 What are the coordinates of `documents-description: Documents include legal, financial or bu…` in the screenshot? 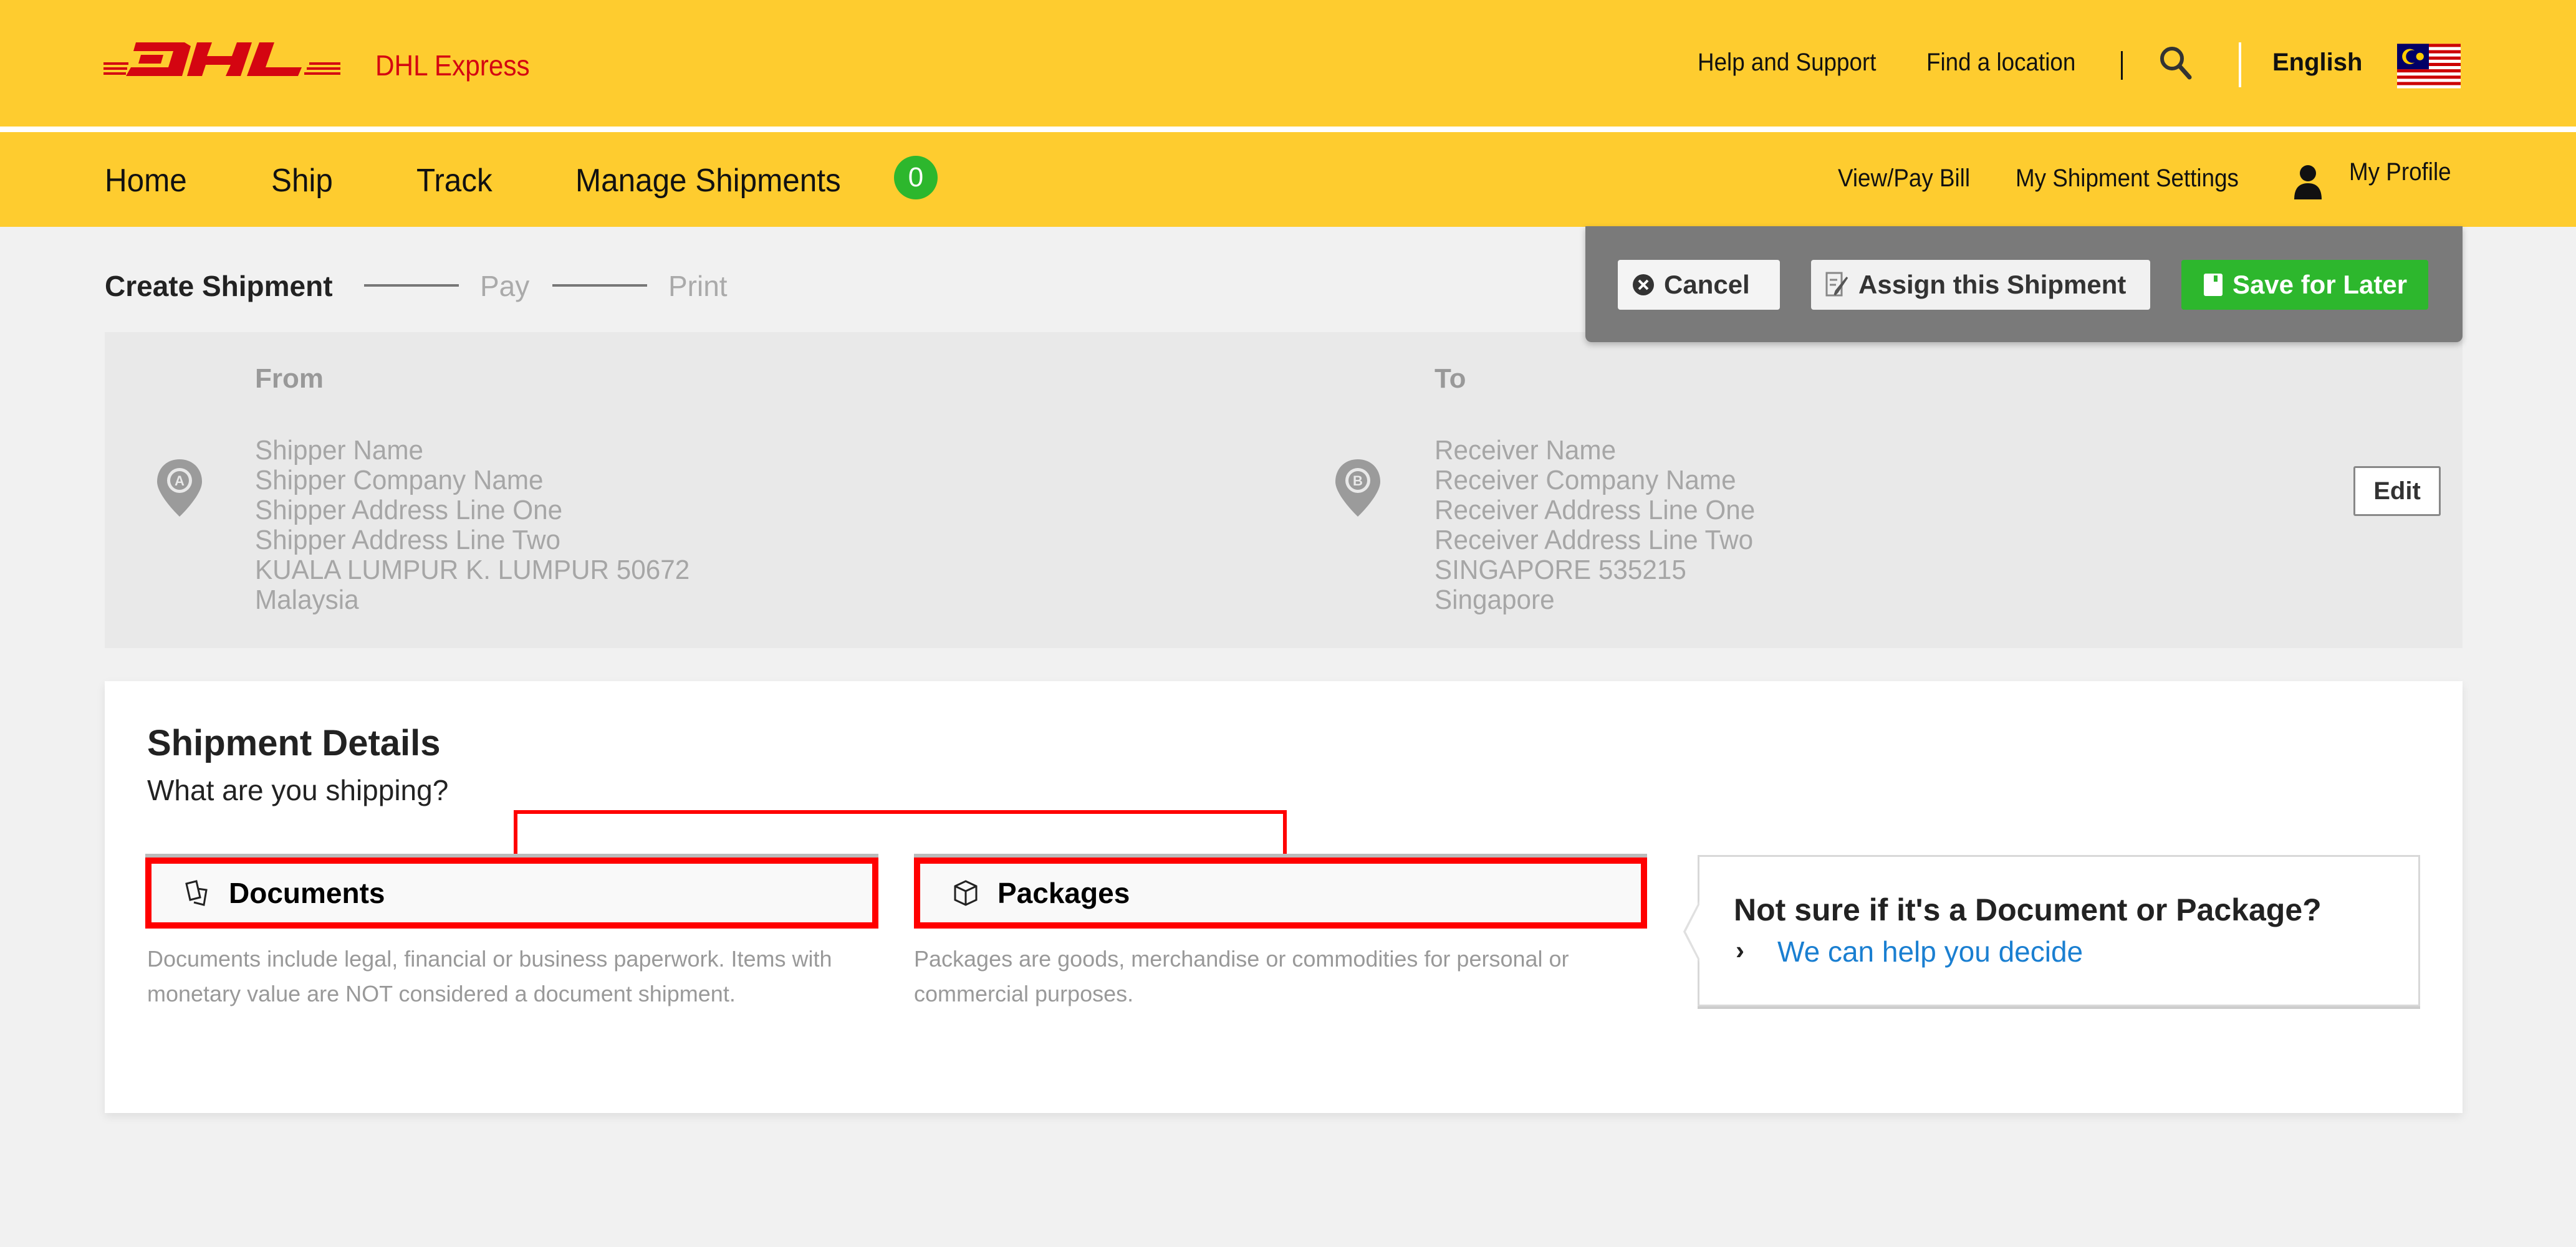 It's located at (489, 976).